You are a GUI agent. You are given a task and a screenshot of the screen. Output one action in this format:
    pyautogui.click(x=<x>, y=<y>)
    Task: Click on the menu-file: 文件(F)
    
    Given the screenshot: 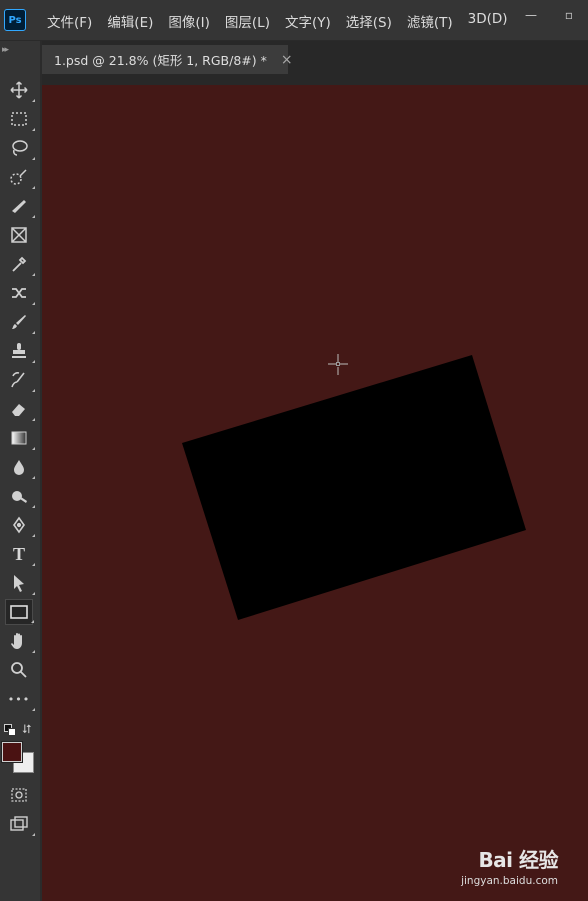 What is the action you would take?
    pyautogui.click(x=69, y=21)
    